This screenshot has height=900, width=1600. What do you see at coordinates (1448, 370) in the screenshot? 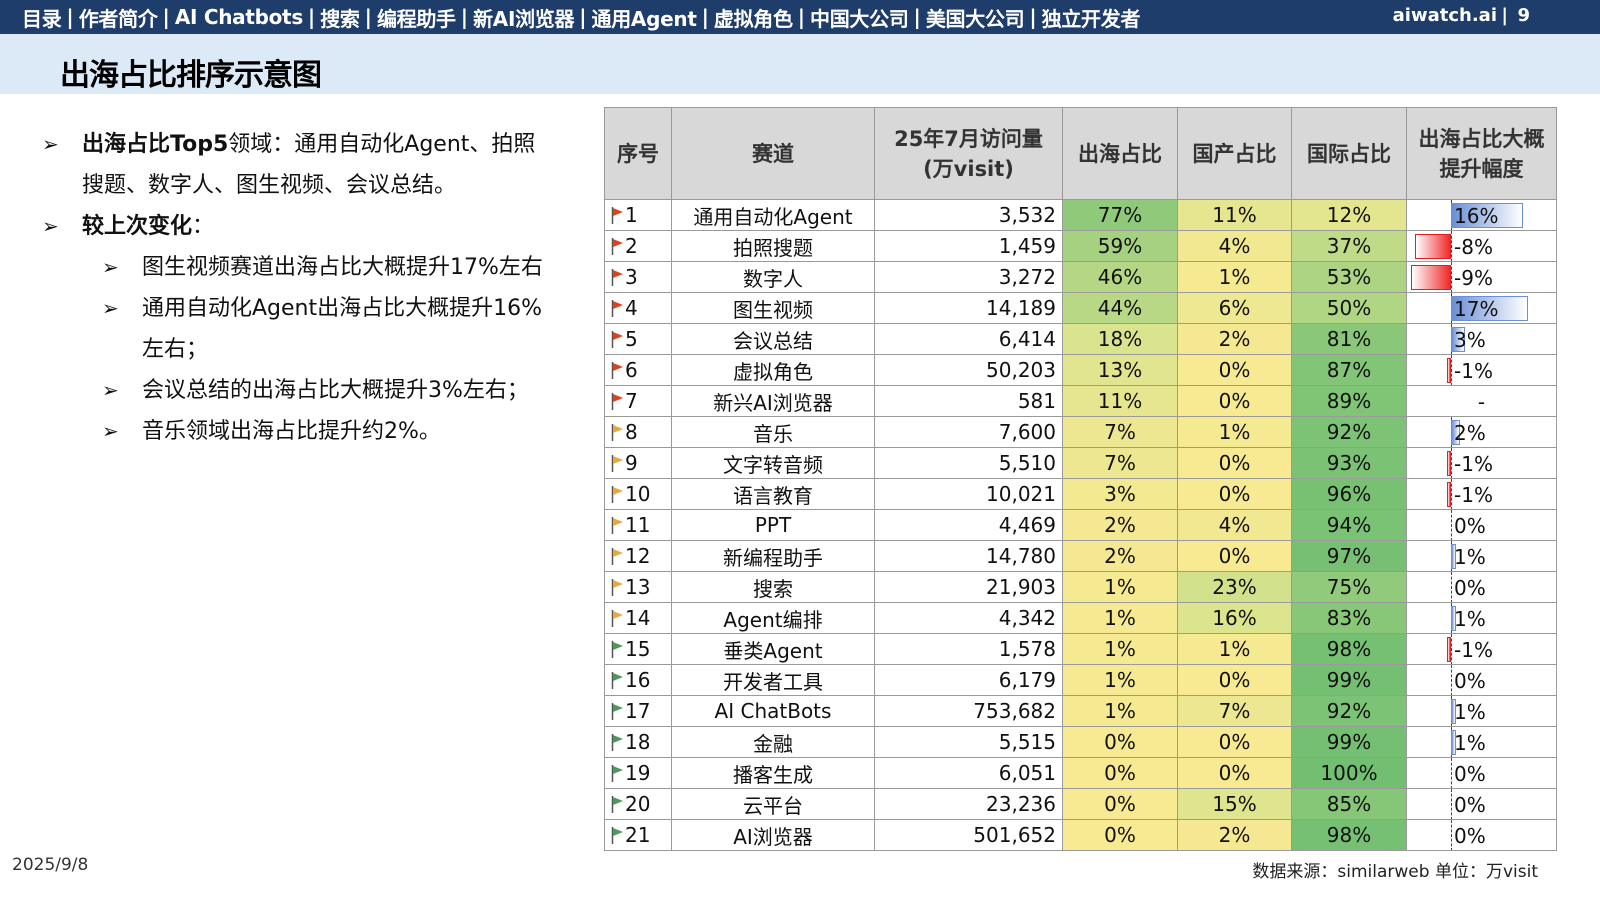
I see `change-bar` at bounding box center [1448, 370].